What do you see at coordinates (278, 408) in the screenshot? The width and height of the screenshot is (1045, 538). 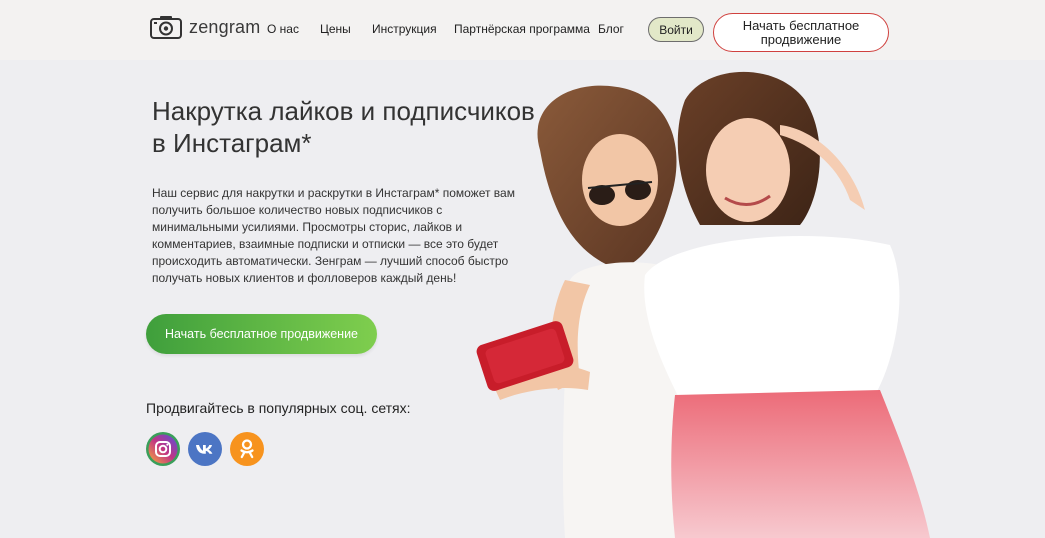 I see `social-networks-title: Продвигайтесь в популярных соц. сетях:` at bounding box center [278, 408].